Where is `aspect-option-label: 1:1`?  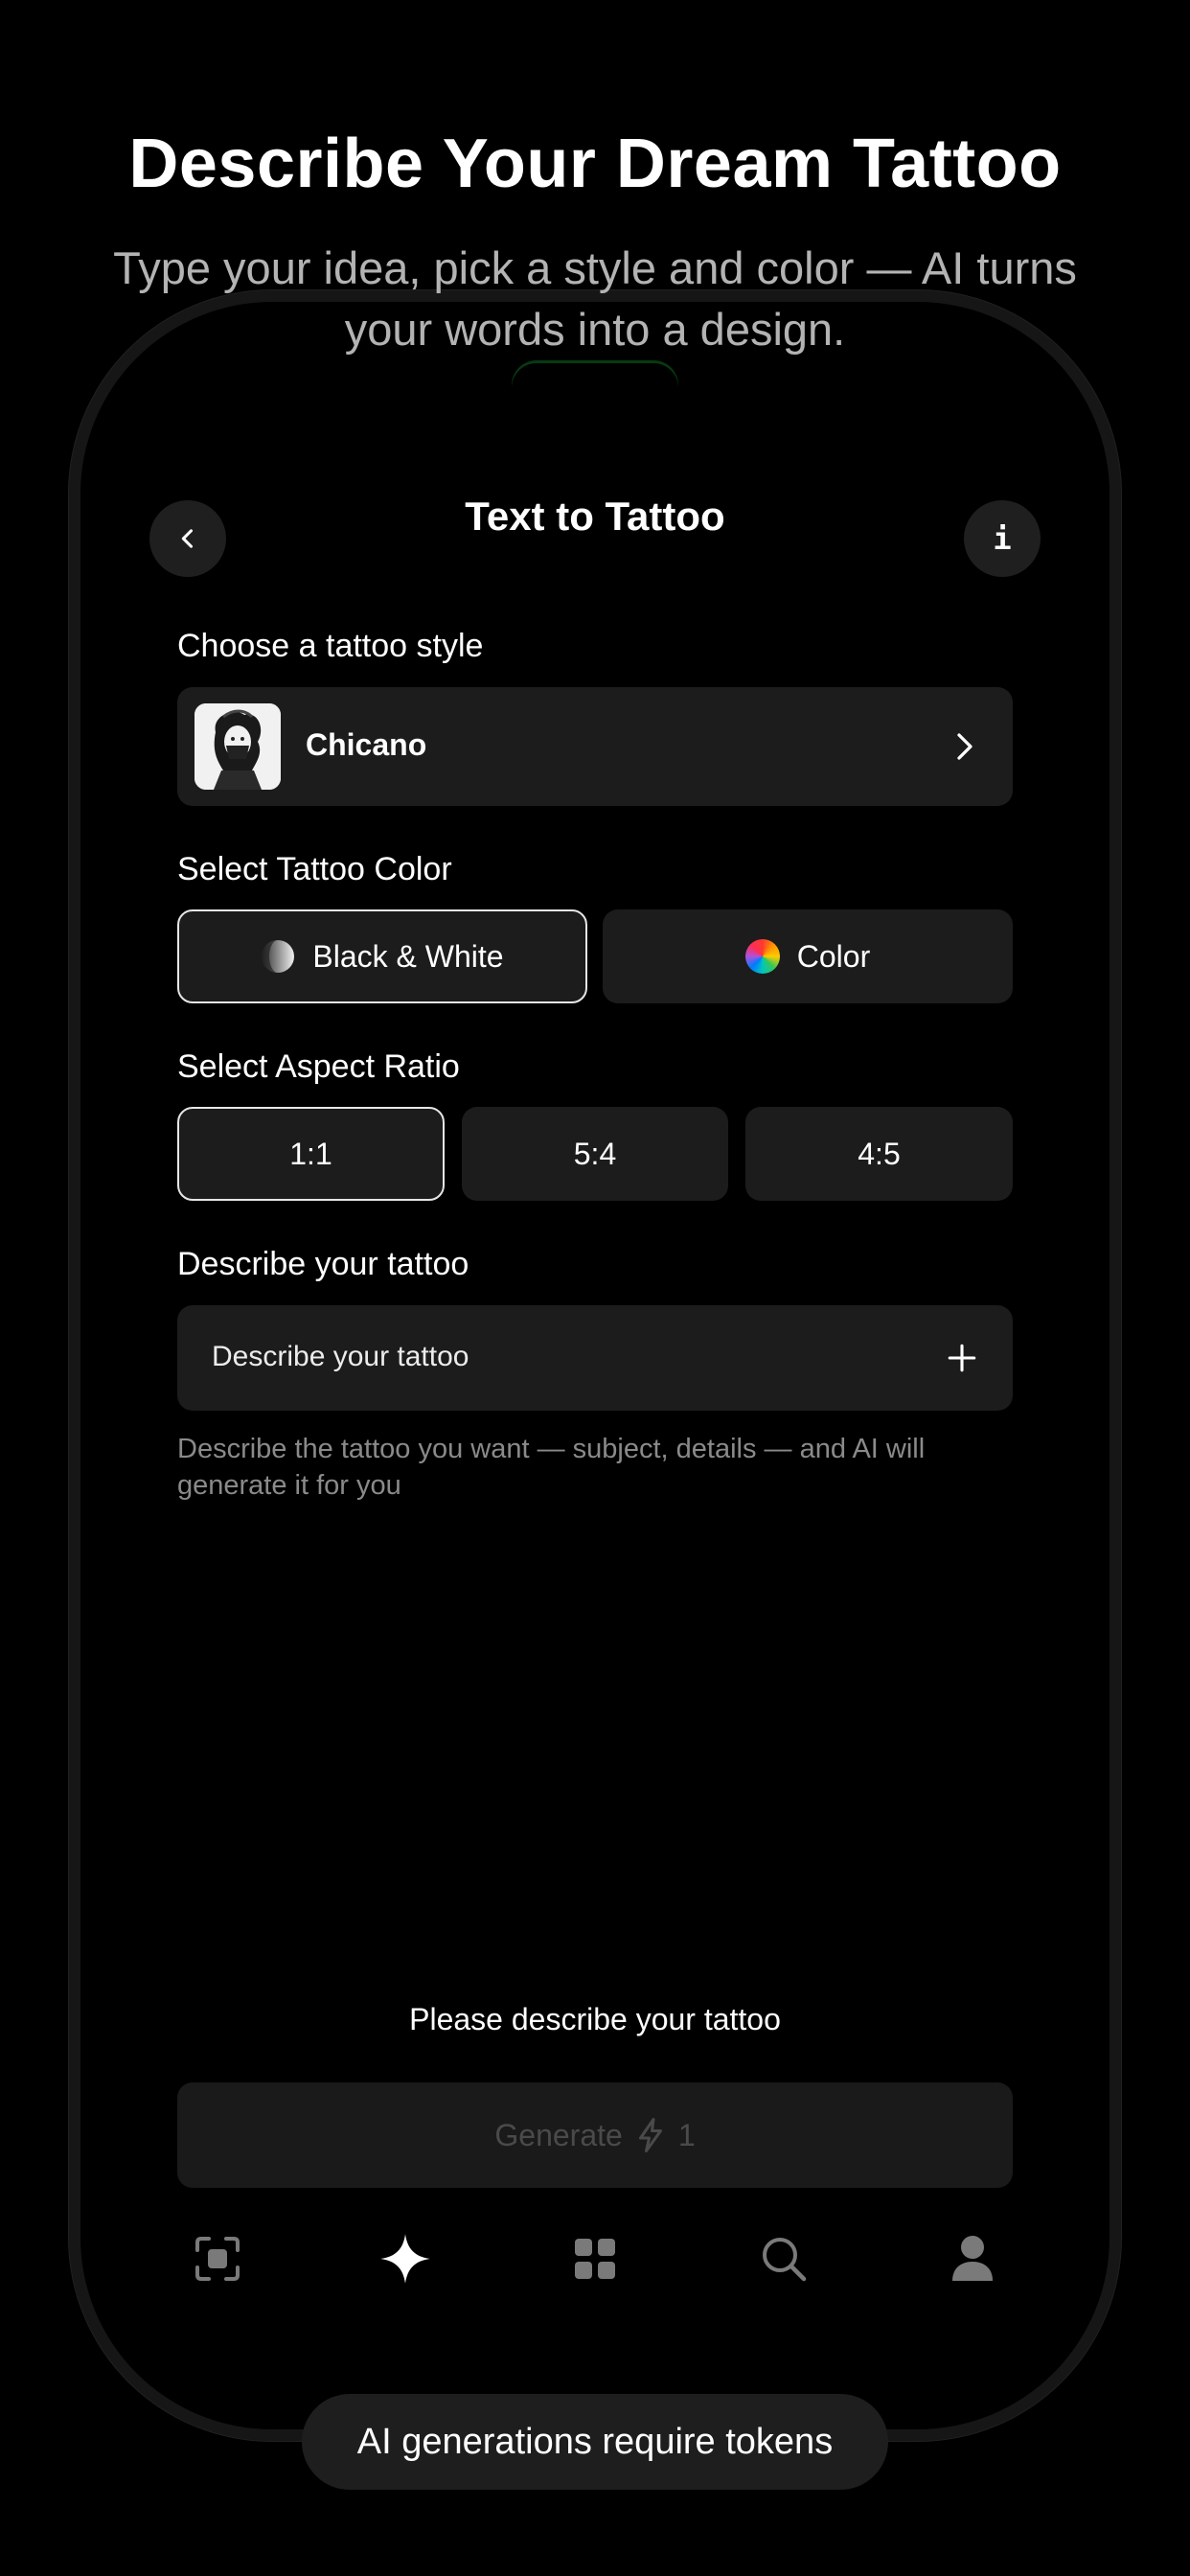 aspect-option-label: 1:1 is located at coordinates (311, 1153).